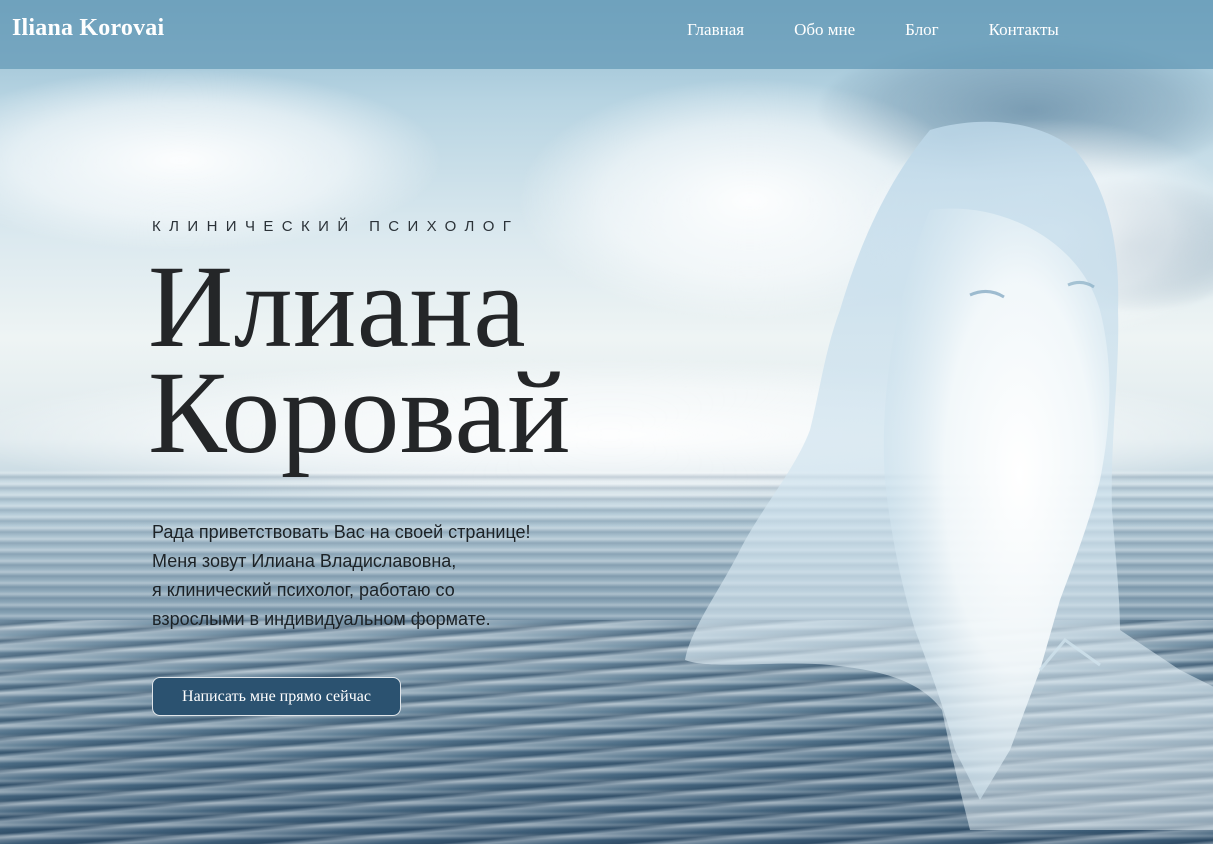  Describe the element at coordinates (304, 561) in the screenshot. I see `hero-intro-line: Меня зовут Илиана Владиславовна,` at that location.